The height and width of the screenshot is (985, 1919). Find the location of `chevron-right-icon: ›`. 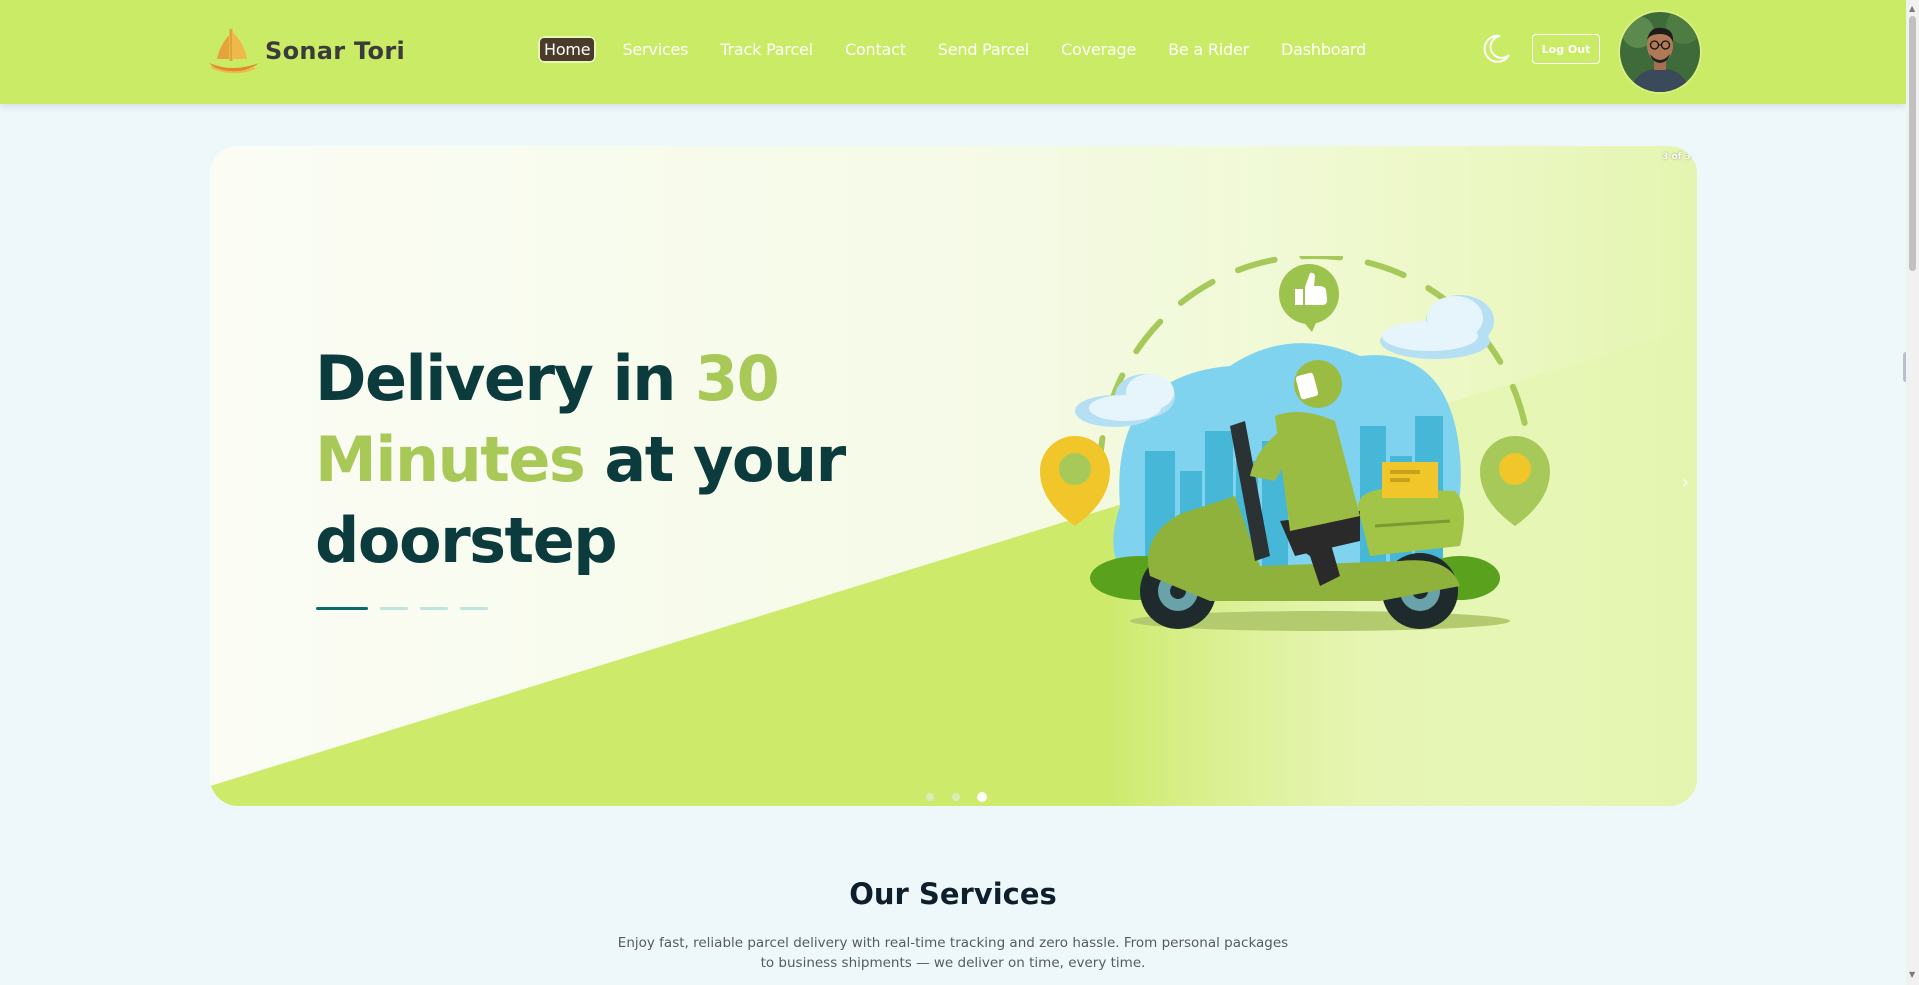

chevron-right-icon: › is located at coordinates (1685, 482).